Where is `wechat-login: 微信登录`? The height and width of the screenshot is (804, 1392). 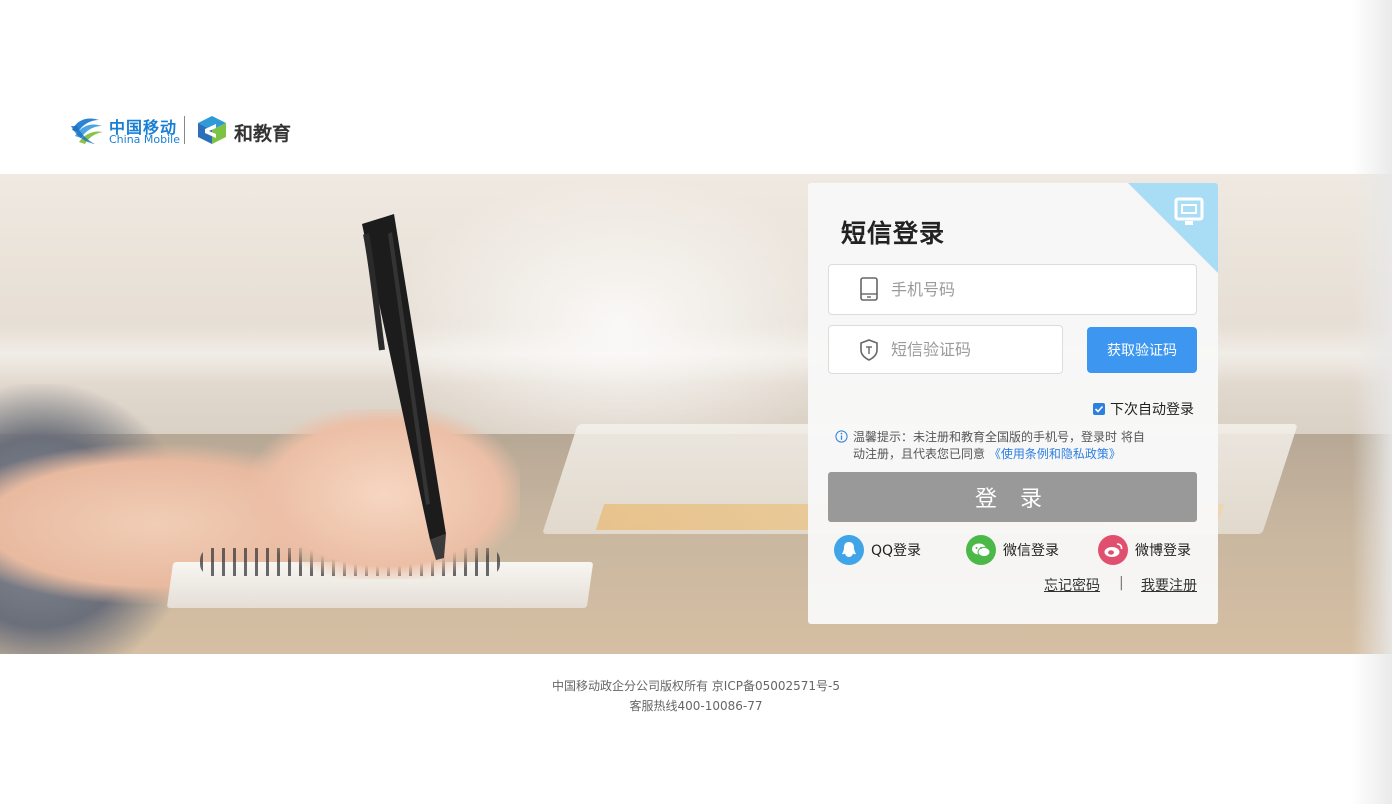 wechat-login: 微信登录 is located at coordinates (1012, 550).